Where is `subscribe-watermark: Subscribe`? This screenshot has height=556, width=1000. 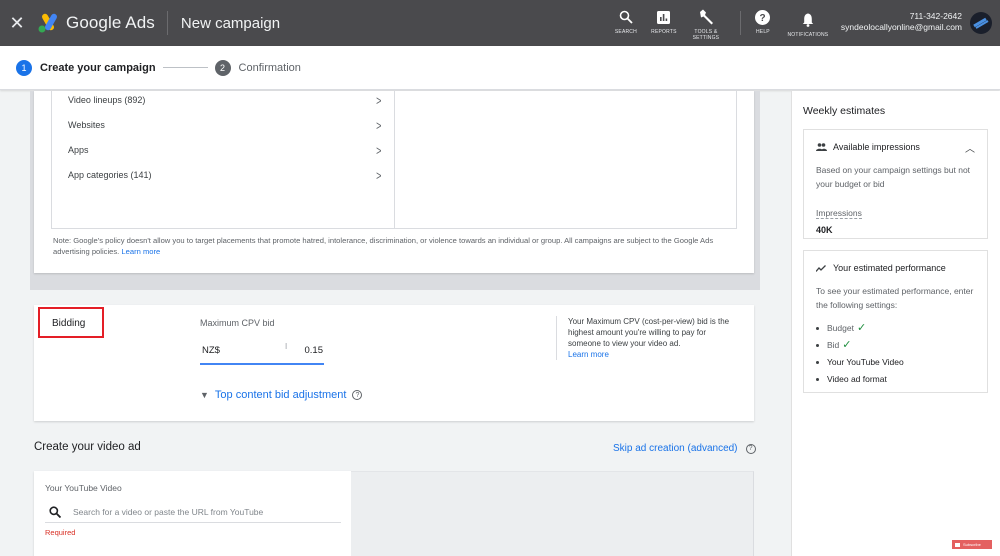 subscribe-watermark: Subscribe is located at coordinates (972, 544).